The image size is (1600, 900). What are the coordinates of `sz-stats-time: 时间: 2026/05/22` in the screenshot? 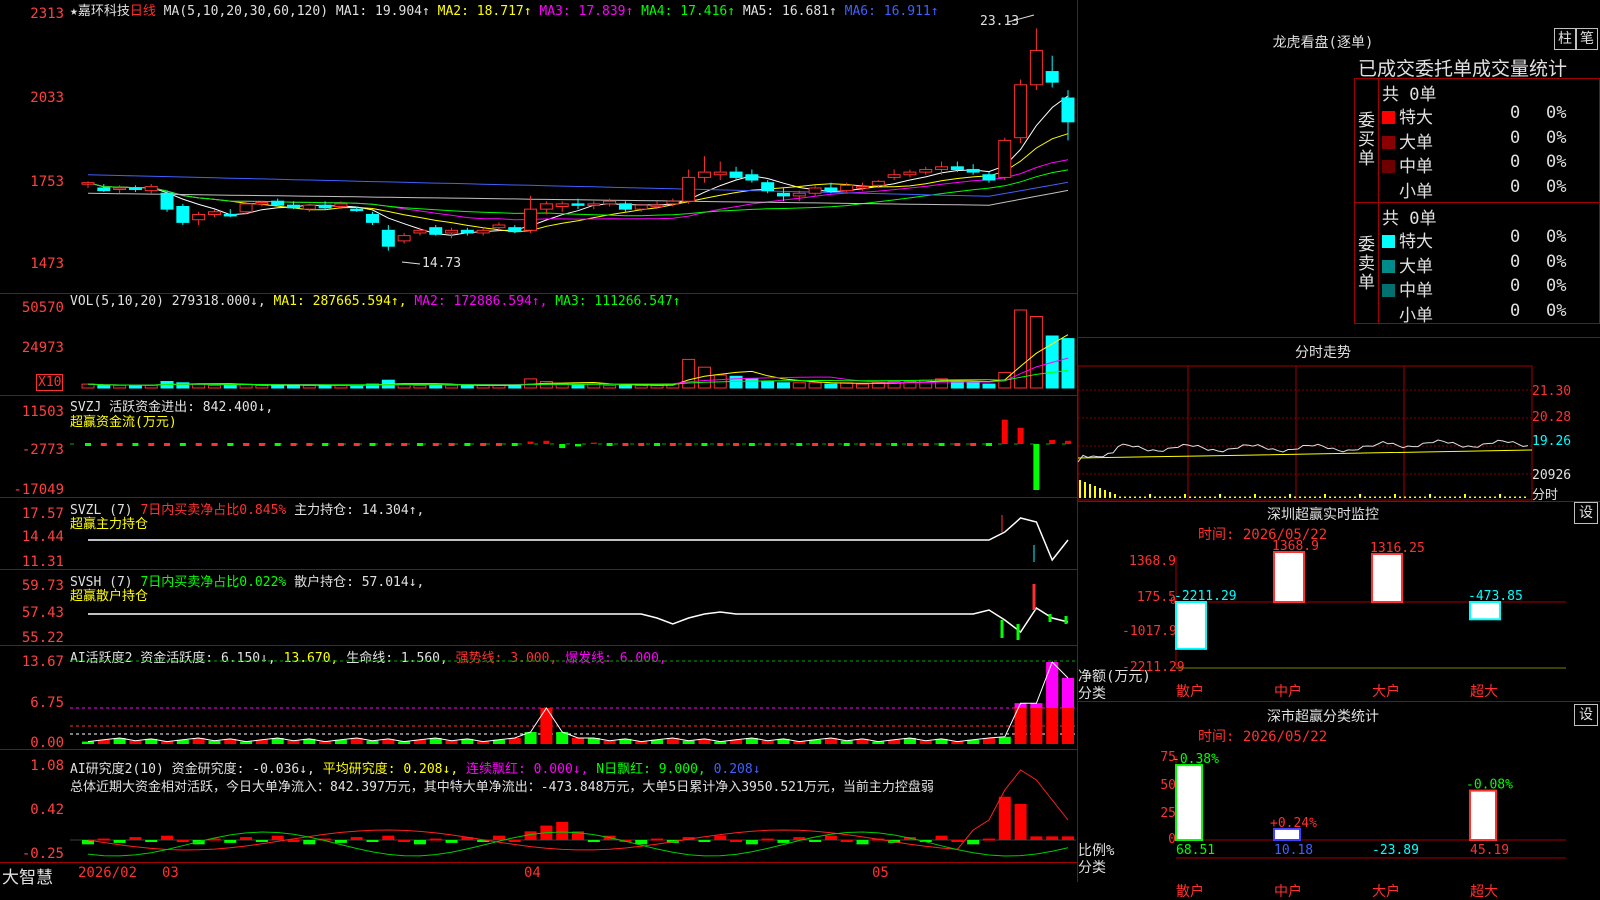 It's located at (1263, 737).